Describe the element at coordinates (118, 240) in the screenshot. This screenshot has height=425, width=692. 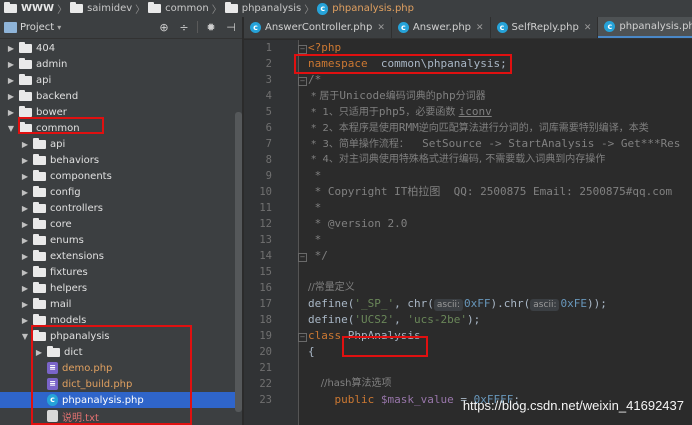
I see `tree-folder: ▶ enums` at that location.